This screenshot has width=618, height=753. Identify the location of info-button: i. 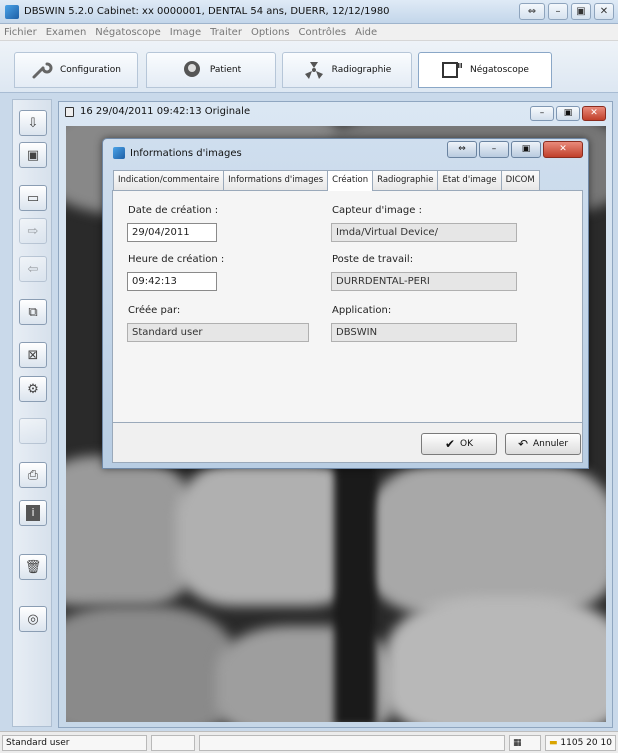
(33, 513).